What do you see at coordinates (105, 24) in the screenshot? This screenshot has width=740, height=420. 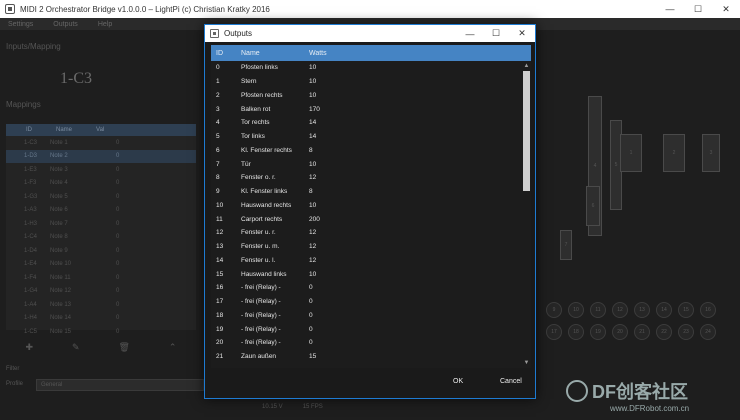 I see `menu-help: Help` at bounding box center [105, 24].